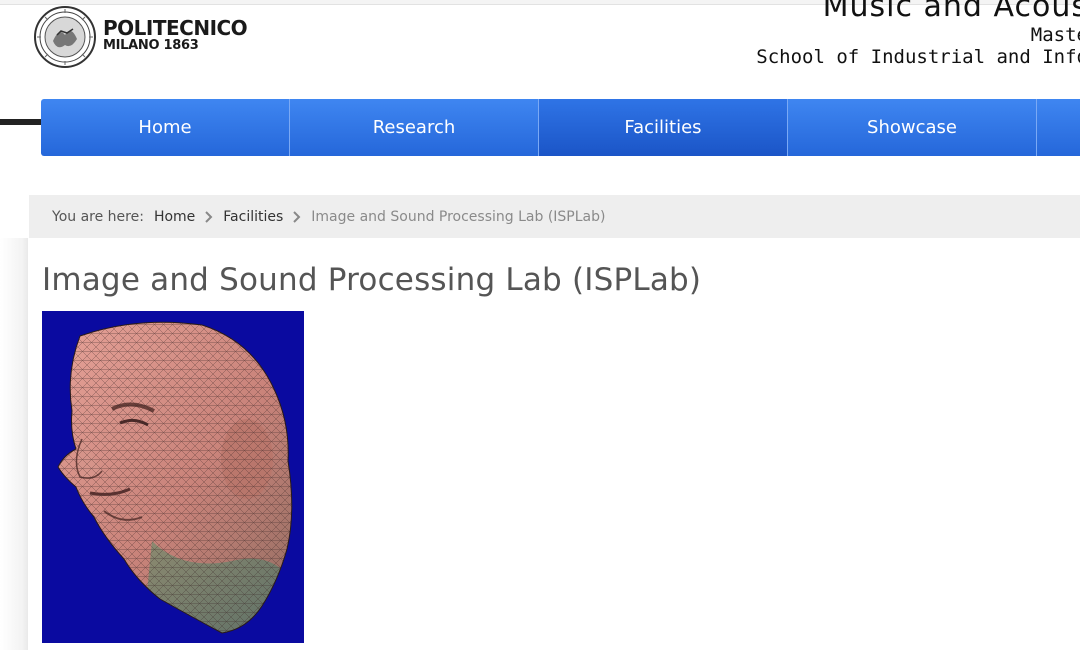  I want to click on face-mesh-illustration, so click(173, 477).